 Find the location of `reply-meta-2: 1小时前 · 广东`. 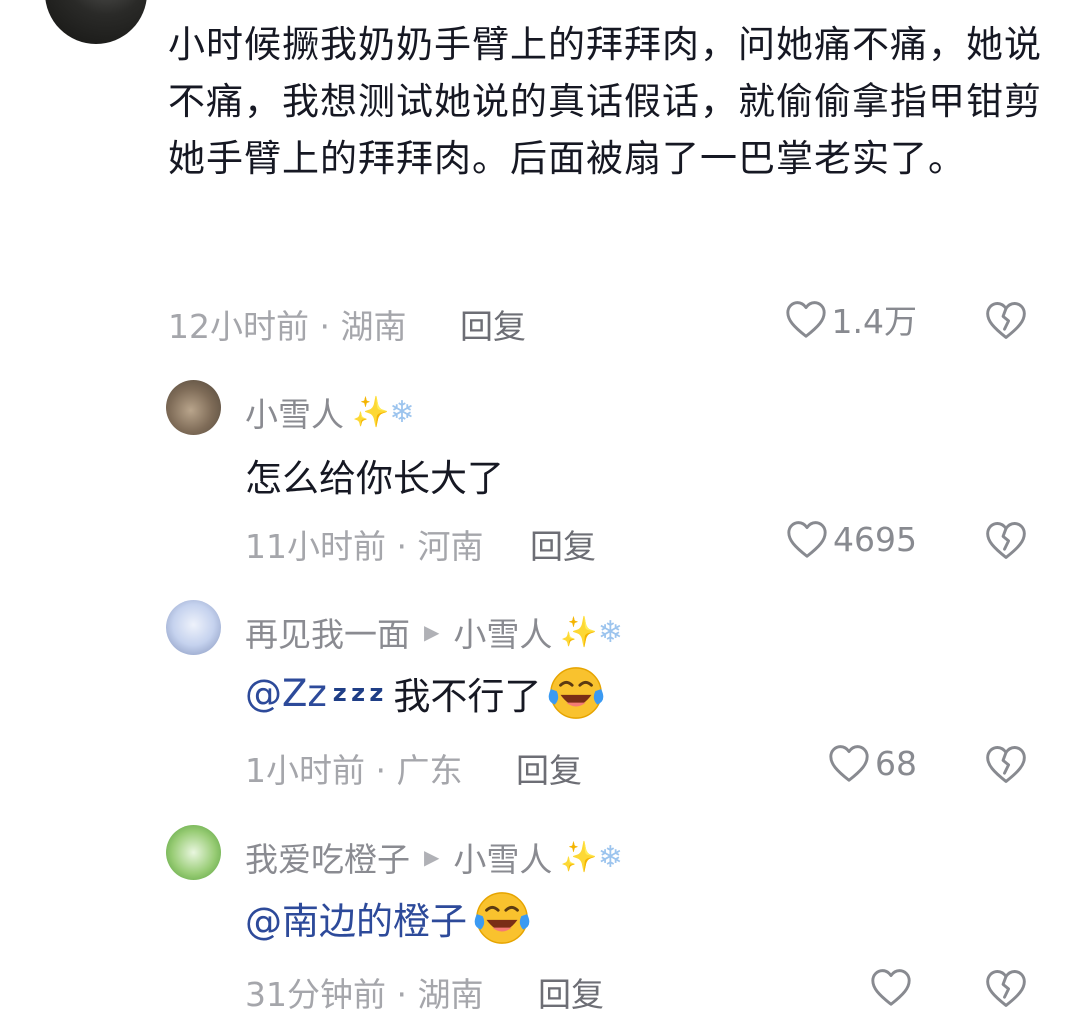

reply-meta-2: 1小时前 · 广东 is located at coordinates (353, 768).